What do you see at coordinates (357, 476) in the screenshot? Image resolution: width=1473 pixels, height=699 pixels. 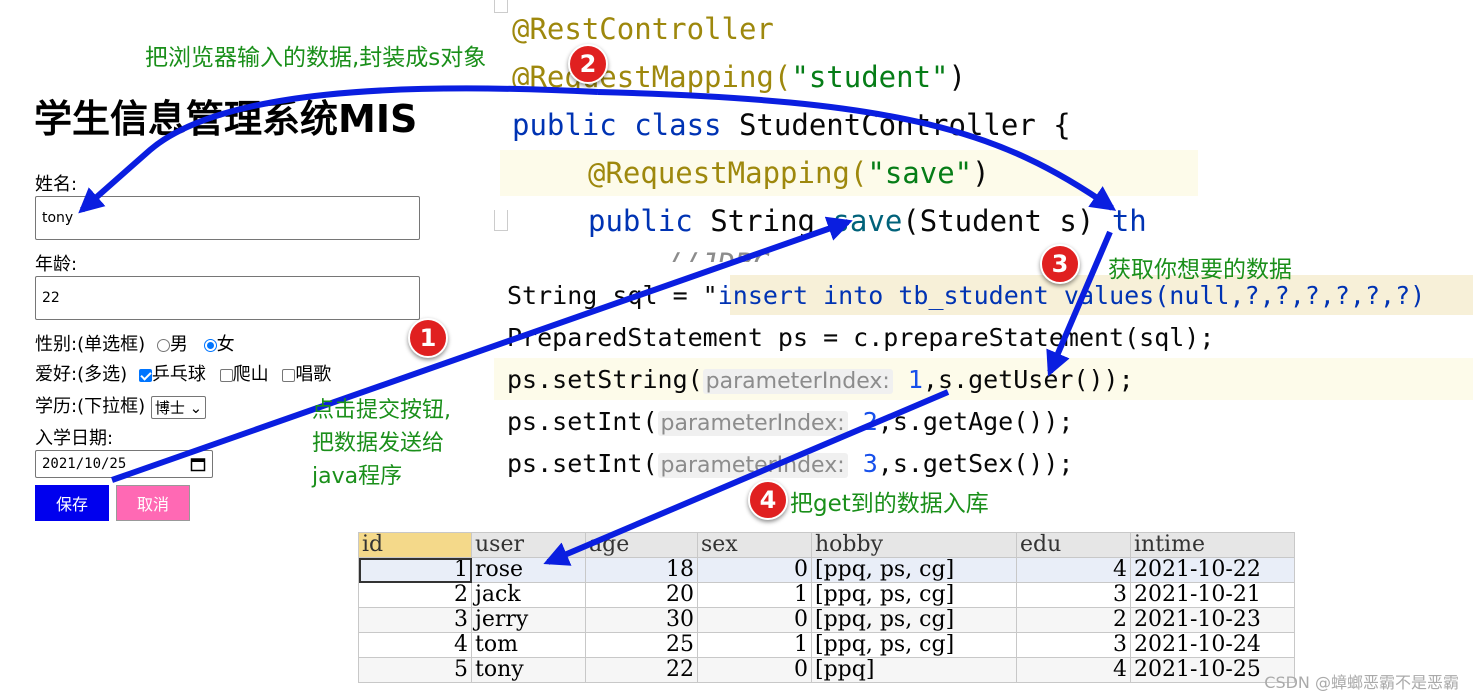 I see `step1-note-line3: java程序` at bounding box center [357, 476].